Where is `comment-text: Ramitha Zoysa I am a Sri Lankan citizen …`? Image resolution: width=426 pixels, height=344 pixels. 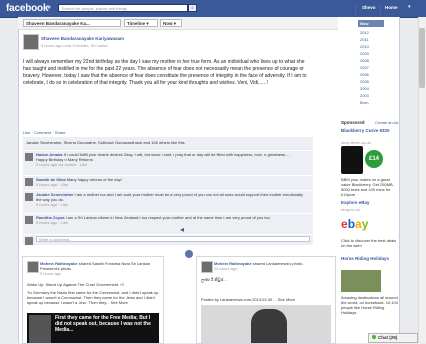
comment-text: Ramitha Zoysa I am a Sri Lankan citizen … is located at coordinates (171, 220).